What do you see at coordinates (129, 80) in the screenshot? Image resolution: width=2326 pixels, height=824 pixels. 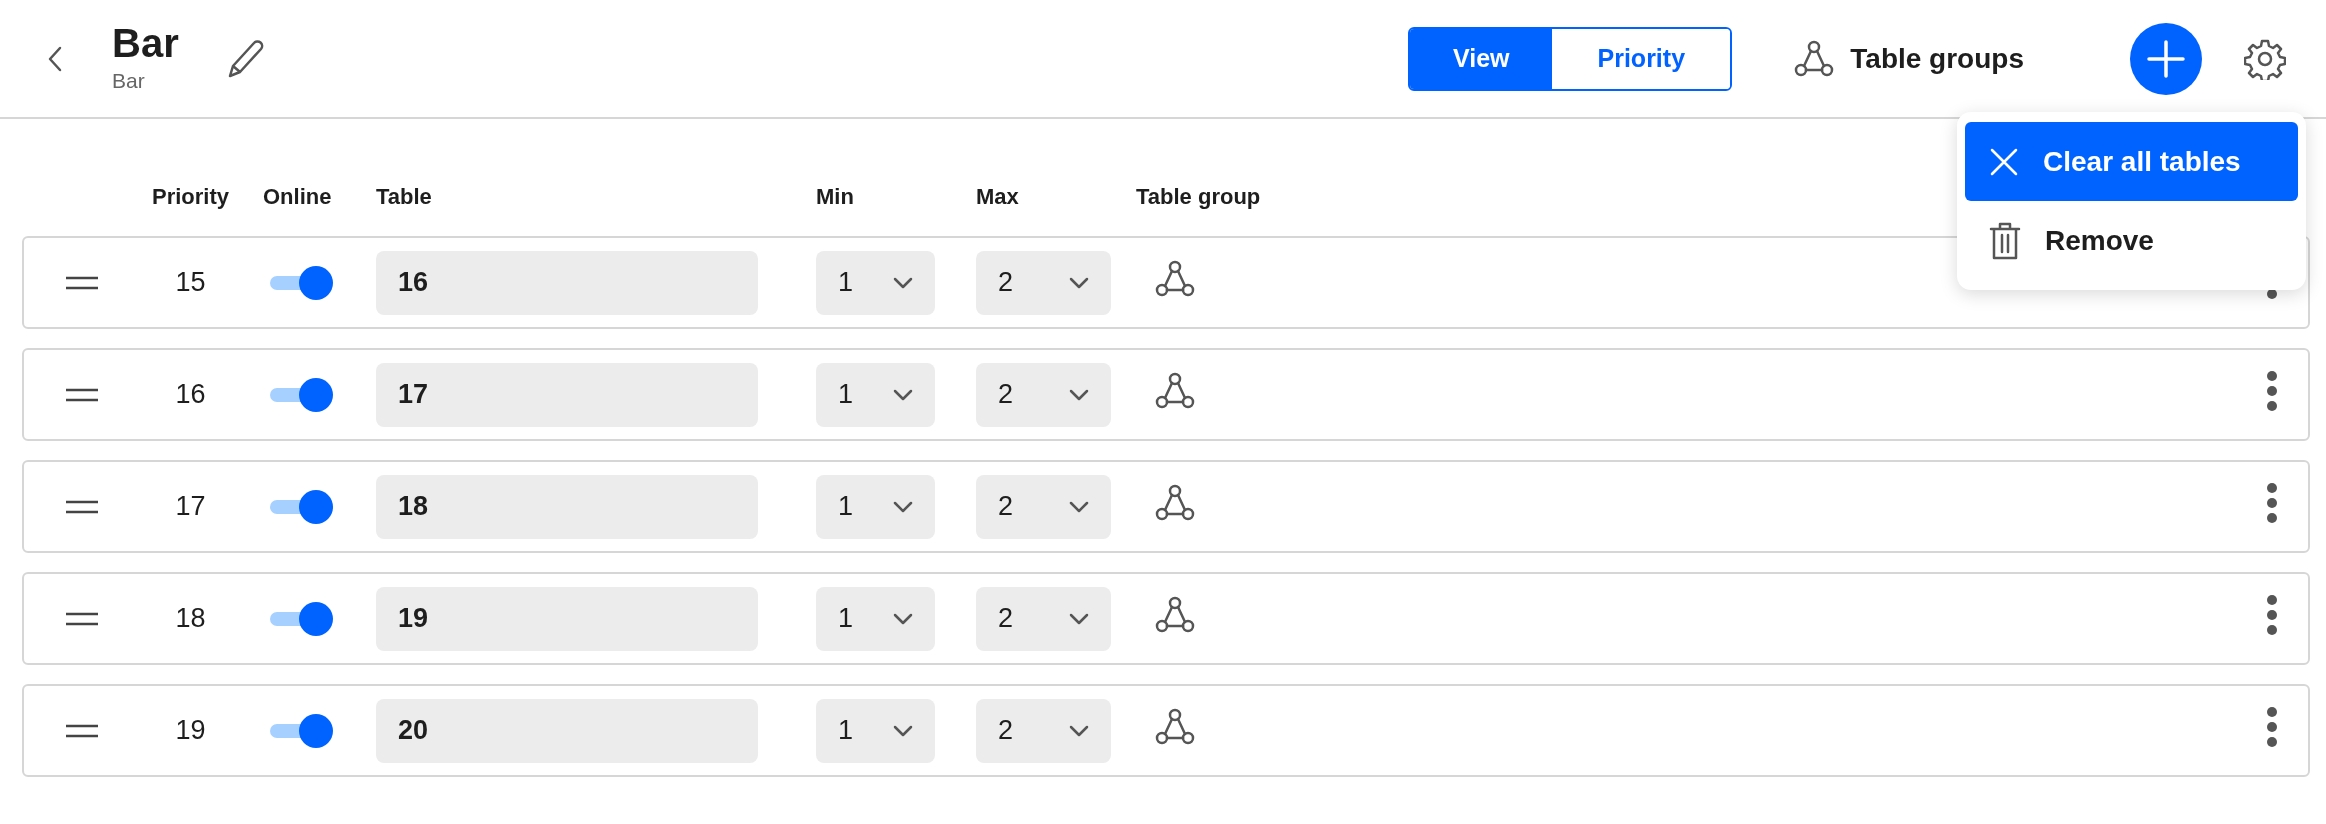 I see `page-subtitle: Bar` at bounding box center [129, 80].